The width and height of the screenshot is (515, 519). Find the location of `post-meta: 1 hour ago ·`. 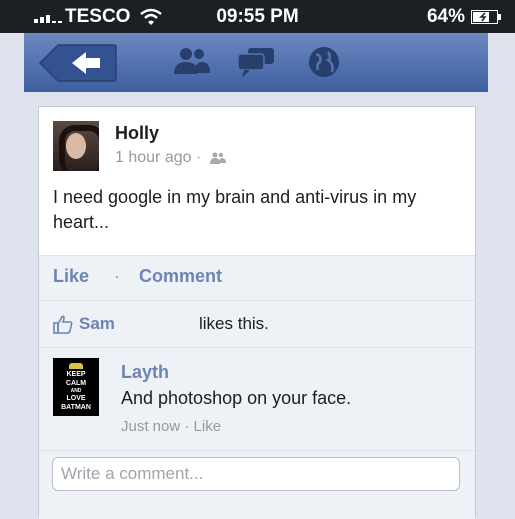

post-meta: 1 hour ago · is located at coordinates (170, 158).